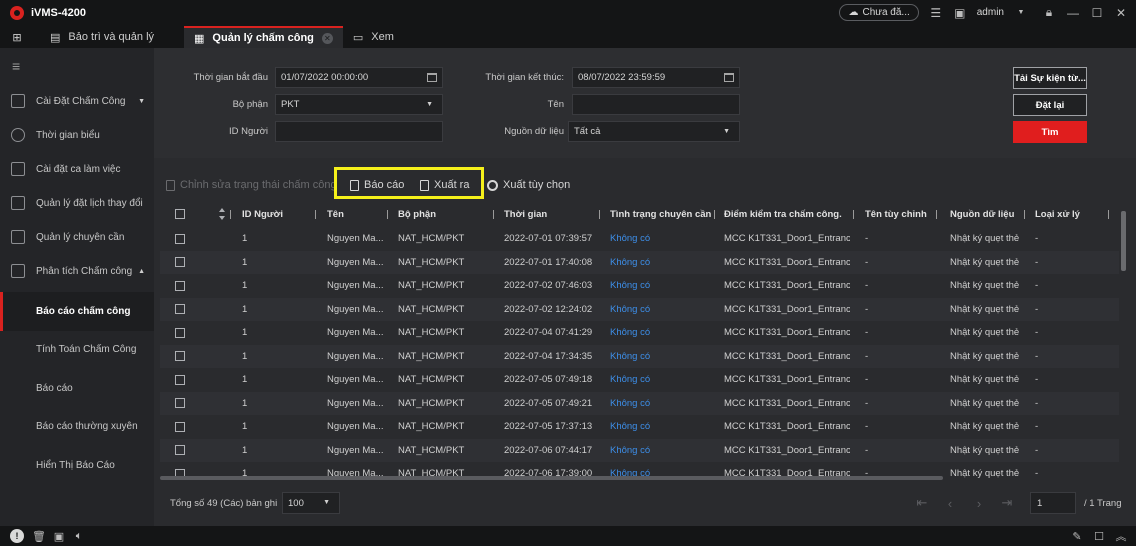  What do you see at coordinates (656, 77) in the screenshot?
I see `end-time-field: 08/07/2022 23:59:59` at bounding box center [656, 77].